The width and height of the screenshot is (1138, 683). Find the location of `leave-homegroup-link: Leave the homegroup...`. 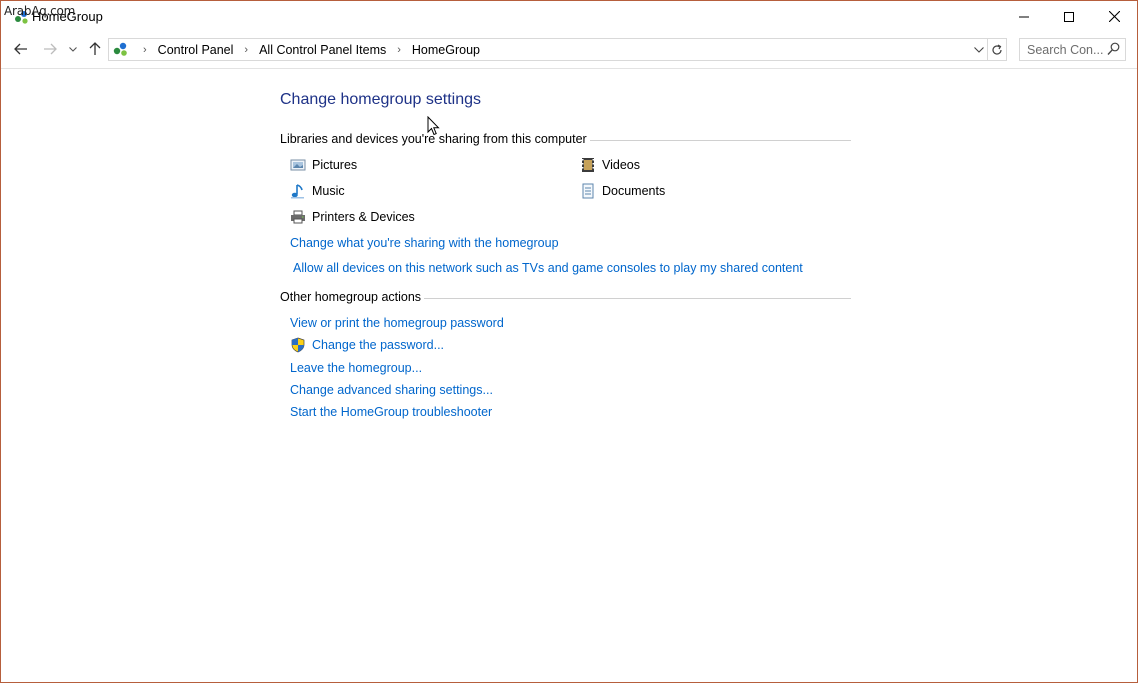

leave-homegroup-link: Leave the homegroup... is located at coordinates (356, 367).